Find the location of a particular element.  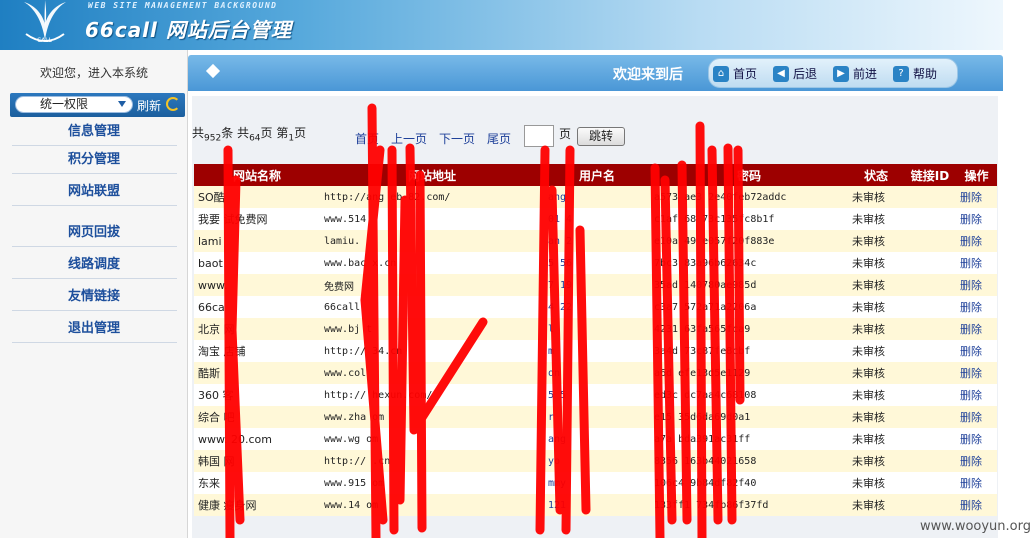

sidebar-item-logout: 退出管理 is located at coordinates (94, 329).